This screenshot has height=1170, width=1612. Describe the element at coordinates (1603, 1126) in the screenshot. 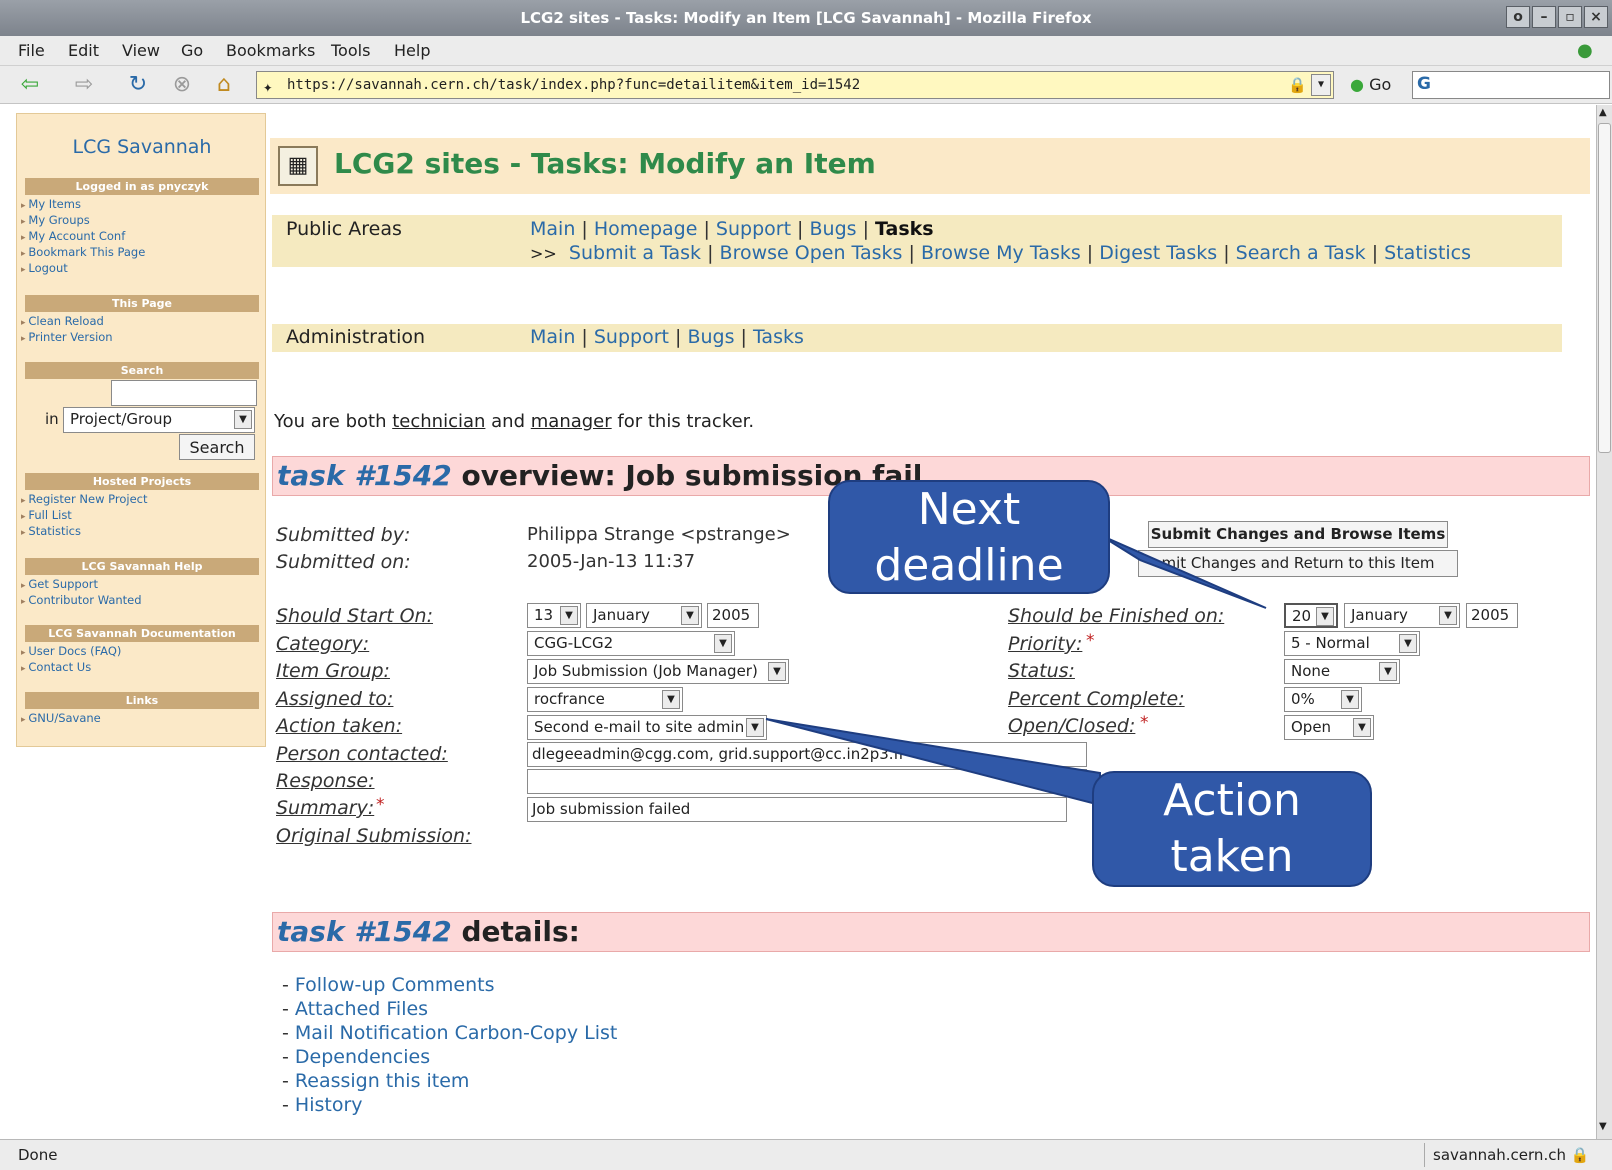

I see `scroll-down-icon: ▼` at that location.